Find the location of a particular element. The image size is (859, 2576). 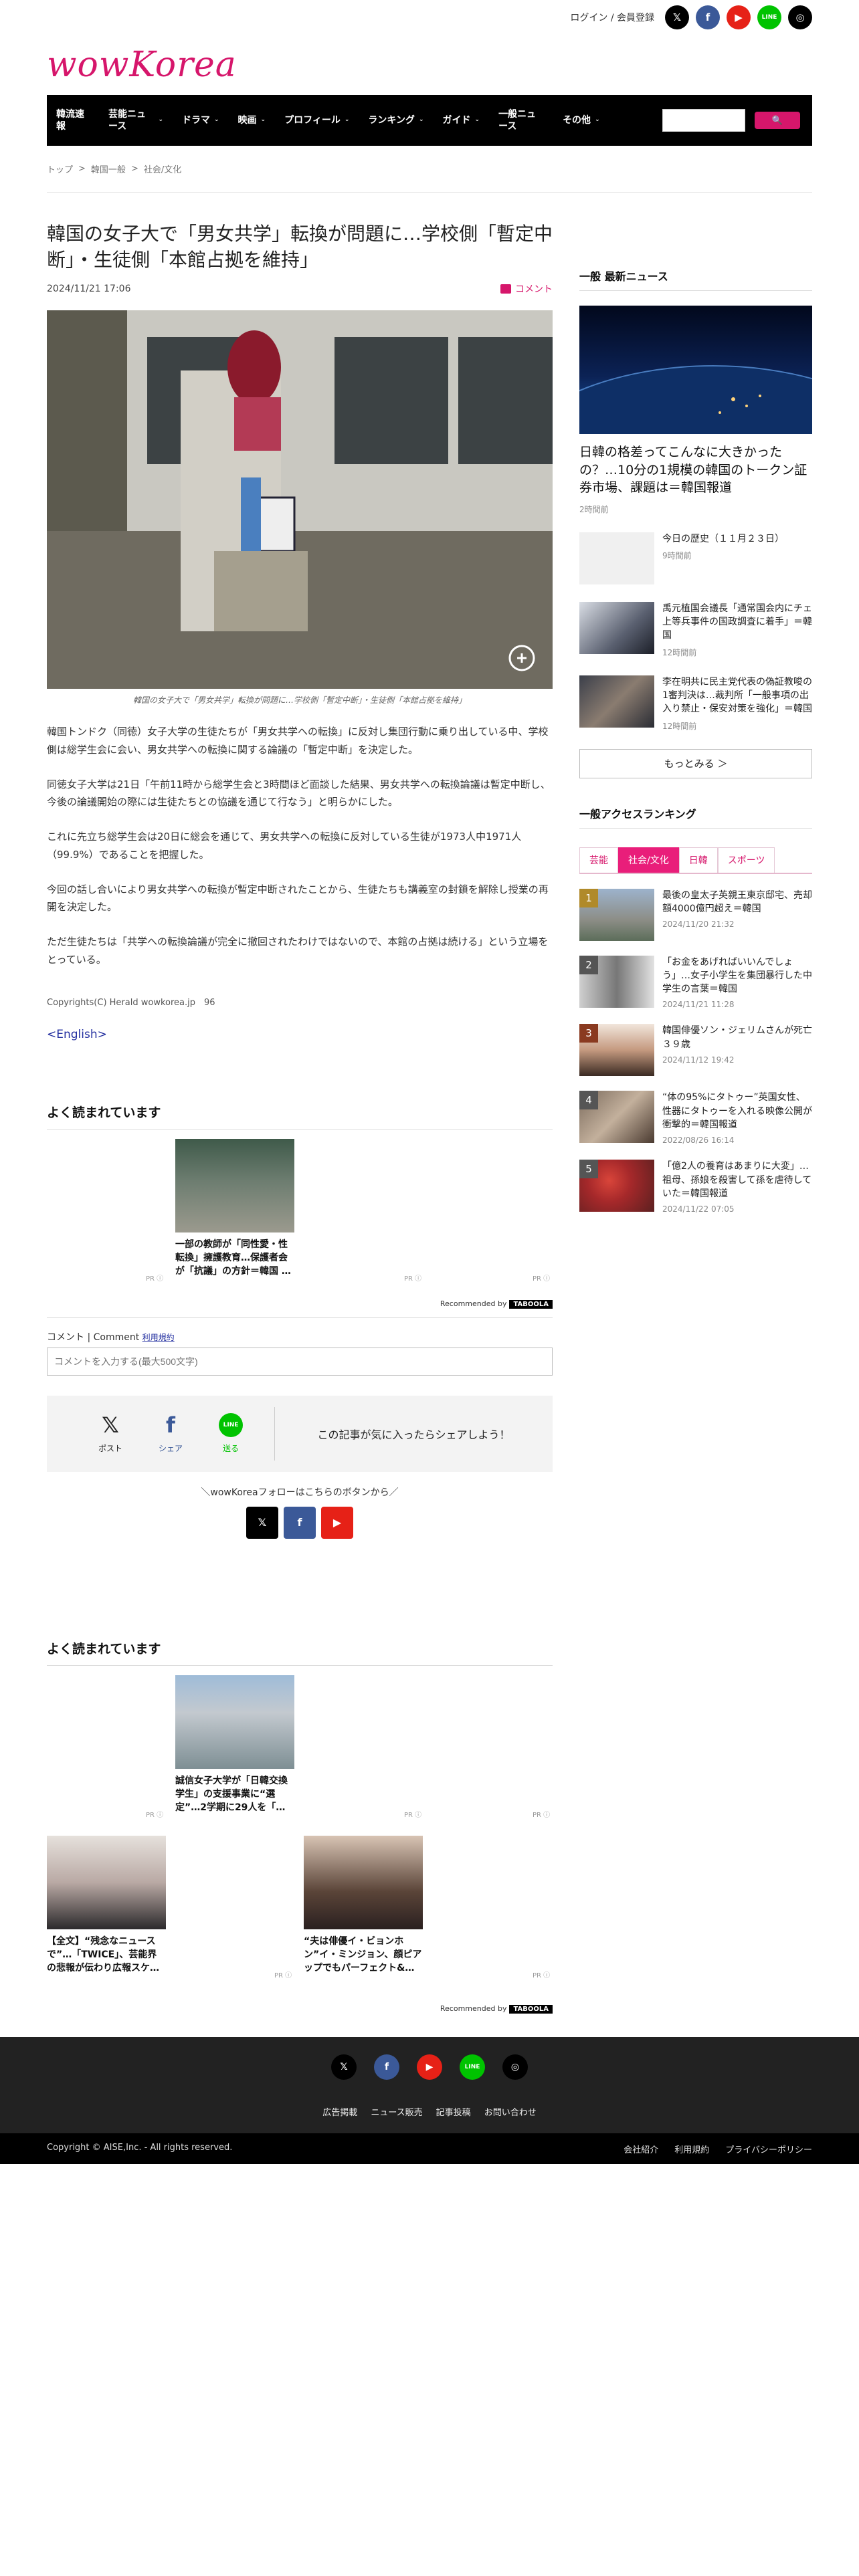

ranking-thumbnail: 1 is located at coordinates (616, 914).